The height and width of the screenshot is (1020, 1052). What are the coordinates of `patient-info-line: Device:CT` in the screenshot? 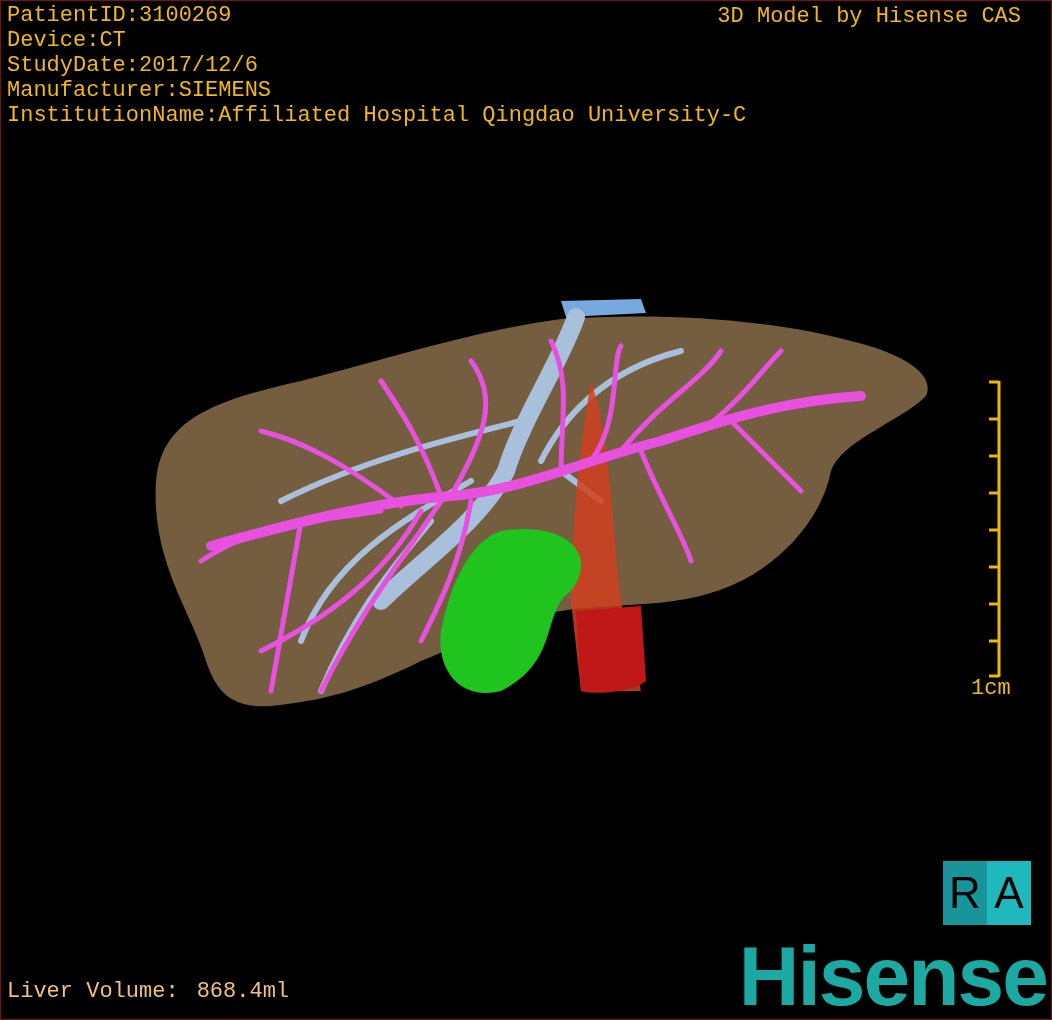 It's located at (66, 40).